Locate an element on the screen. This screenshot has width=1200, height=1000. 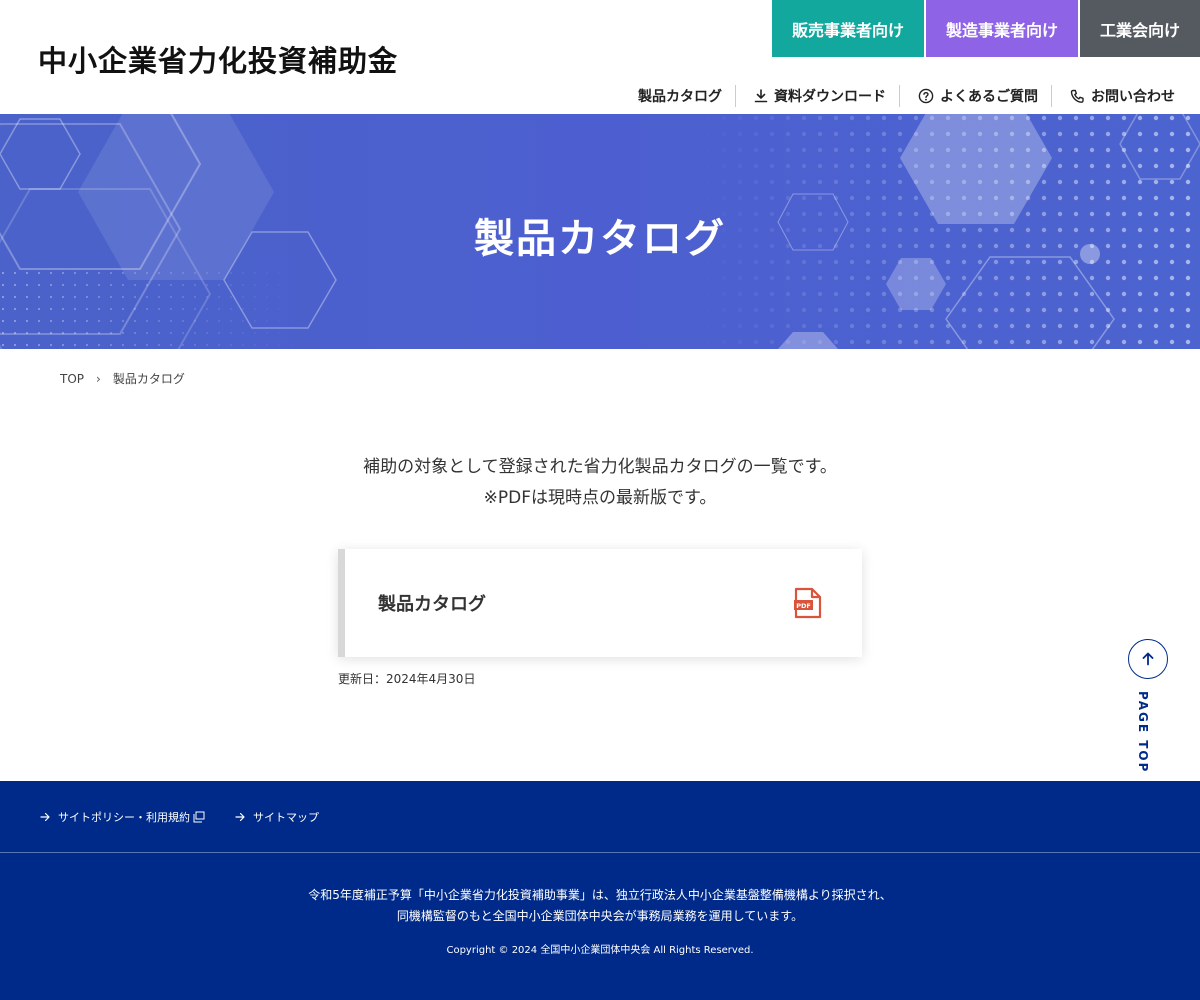
footer-sitemap-link: サイトマップ is located at coordinates (277, 817).